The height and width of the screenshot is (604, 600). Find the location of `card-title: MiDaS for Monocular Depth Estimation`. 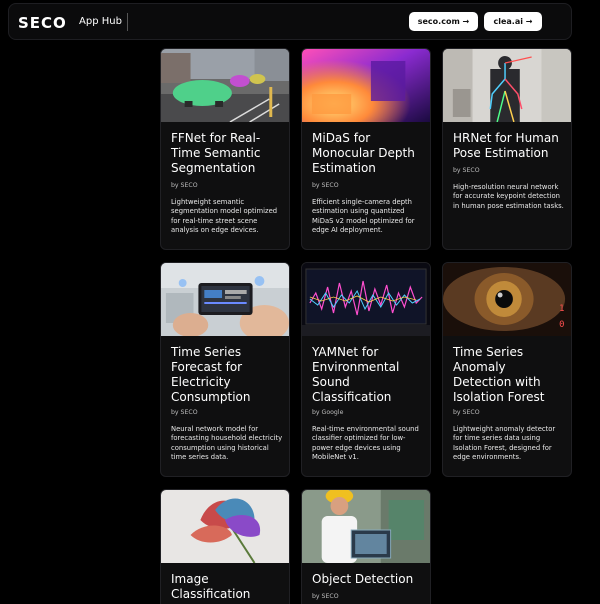

card-title: MiDaS for Monocular Depth Estimation is located at coordinates (363, 153).